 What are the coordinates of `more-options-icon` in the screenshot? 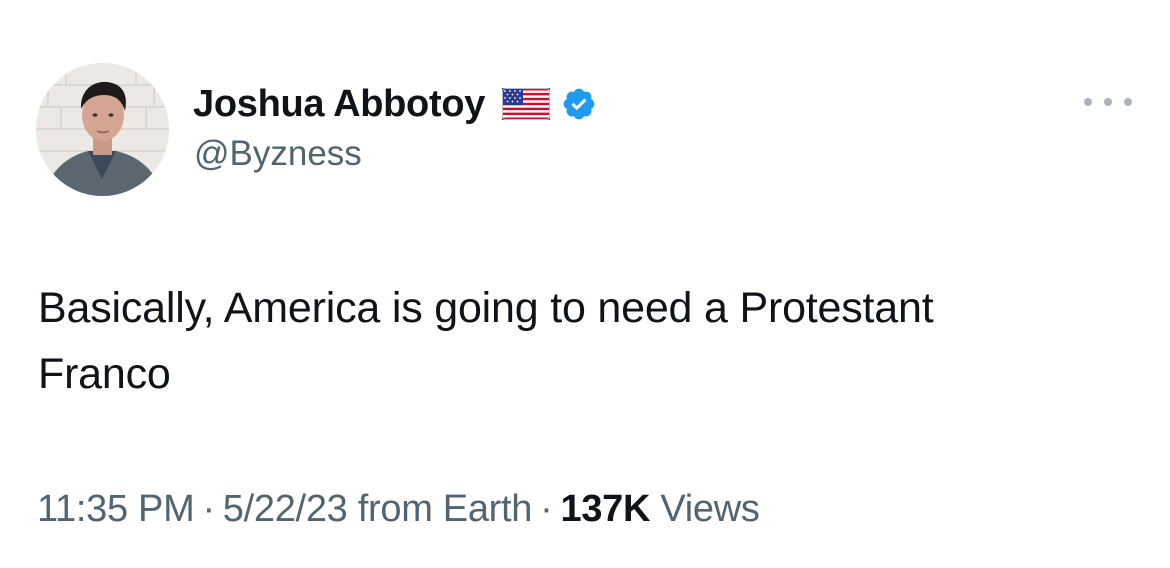 It's located at (1108, 102).